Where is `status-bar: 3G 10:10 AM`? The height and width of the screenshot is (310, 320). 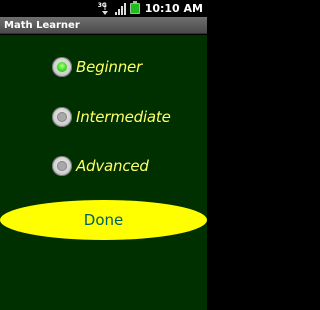 status-bar: 3G 10:10 AM is located at coordinates (103, 8).